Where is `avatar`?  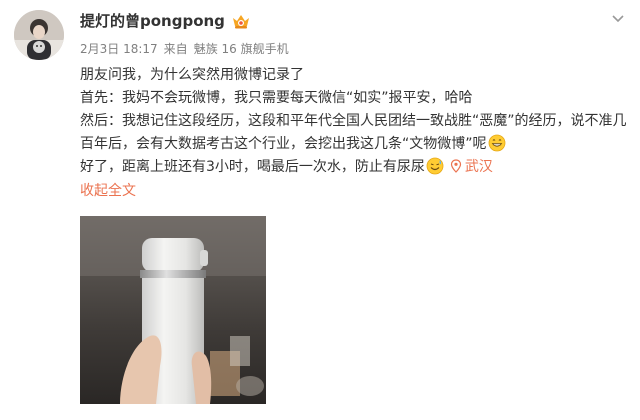
avatar is located at coordinates (39, 35).